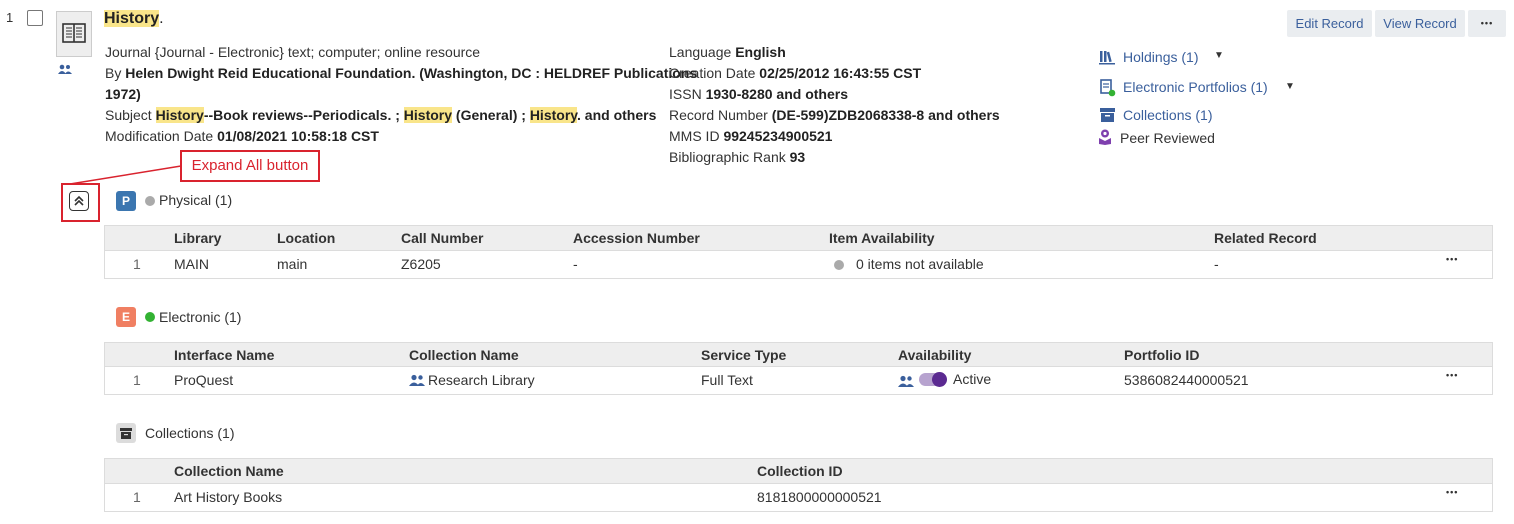 The height and width of the screenshot is (524, 1514). I want to click on physical-status-dot, so click(150, 201).